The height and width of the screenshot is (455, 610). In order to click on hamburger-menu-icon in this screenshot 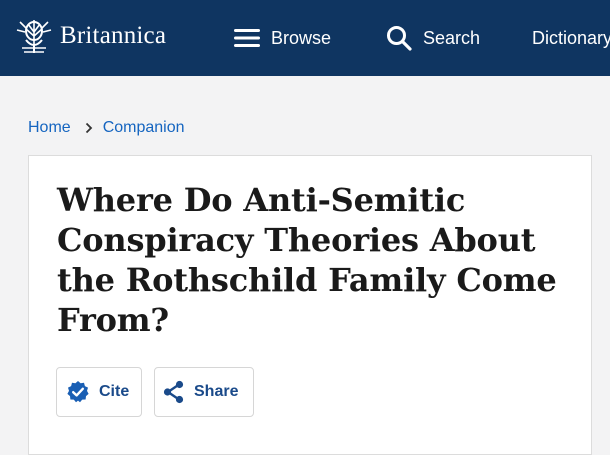, I will do `click(247, 38)`.